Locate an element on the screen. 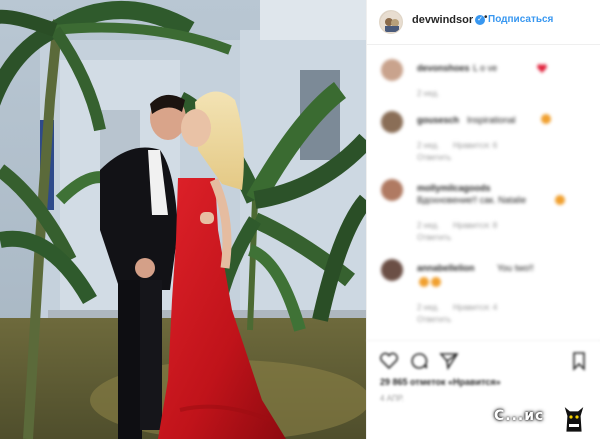  paper-plane-icon is located at coordinates (449, 361).